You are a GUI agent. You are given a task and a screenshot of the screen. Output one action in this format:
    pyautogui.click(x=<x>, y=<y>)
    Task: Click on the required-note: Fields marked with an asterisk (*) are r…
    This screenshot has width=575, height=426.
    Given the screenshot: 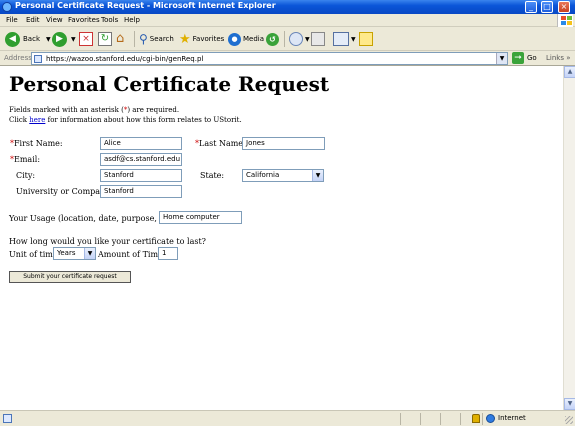 What is the action you would take?
    pyautogui.click(x=94, y=110)
    